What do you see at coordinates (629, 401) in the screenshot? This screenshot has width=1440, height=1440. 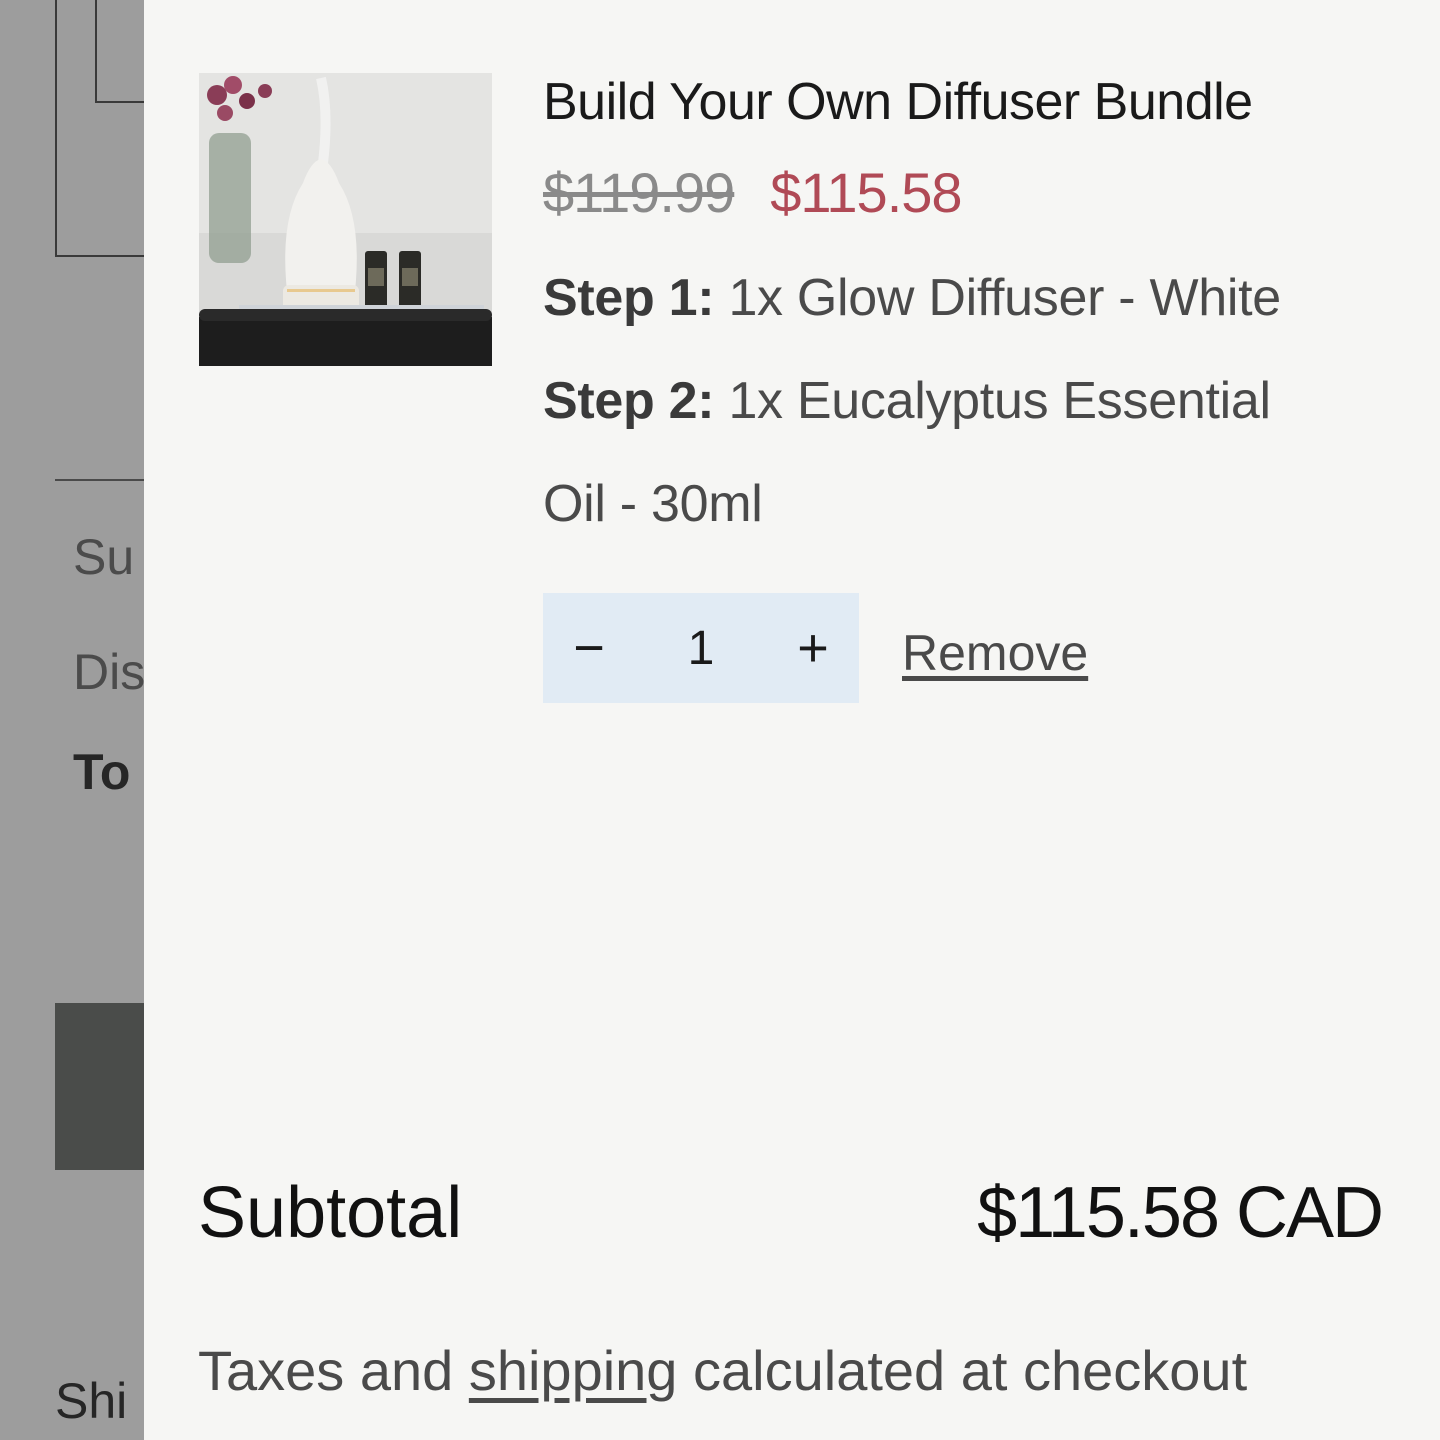 I see `step-2-label: Step 2:` at bounding box center [629, 401].